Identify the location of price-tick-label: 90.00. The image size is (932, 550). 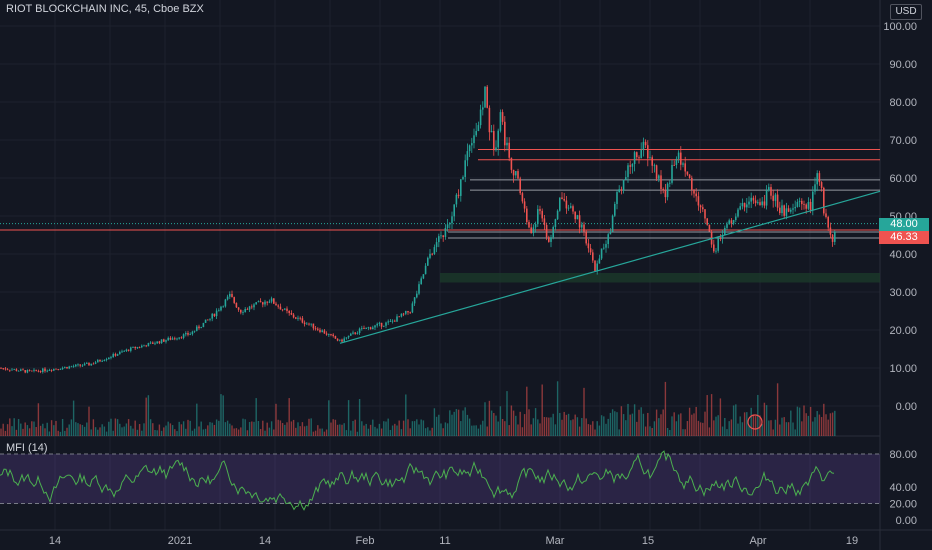
(903, 65).